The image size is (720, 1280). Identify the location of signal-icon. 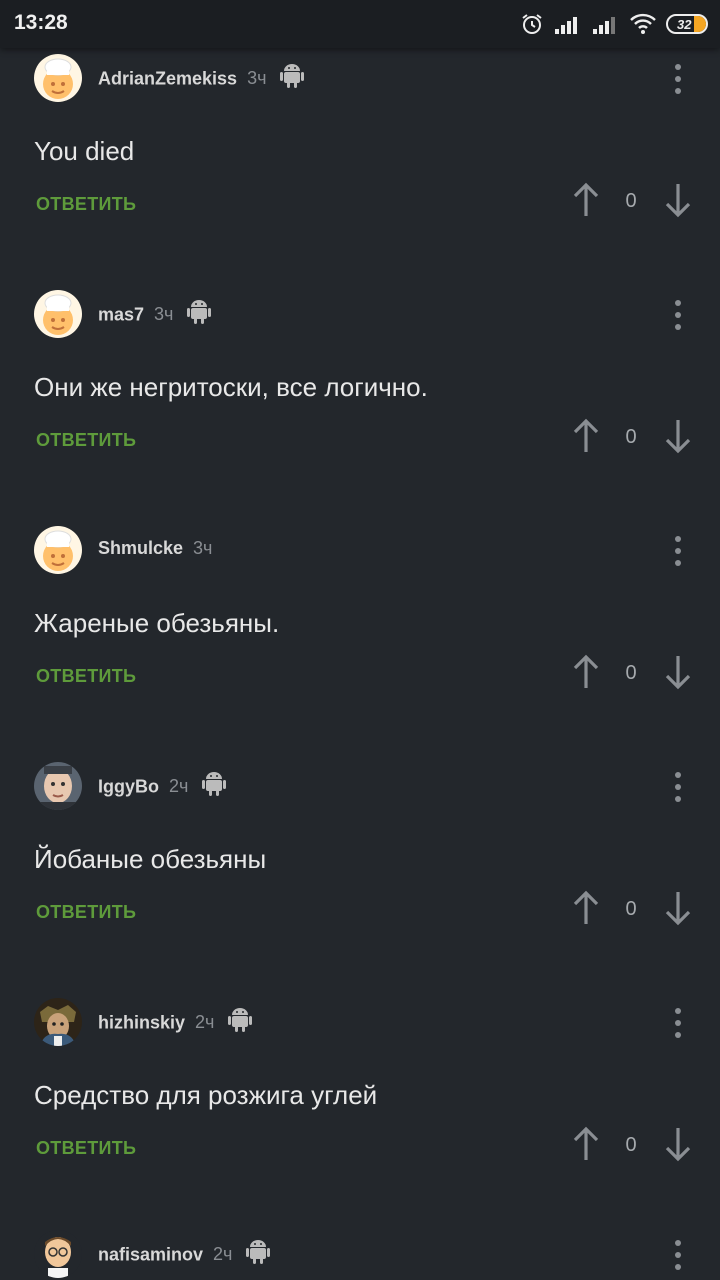
(566, 25).